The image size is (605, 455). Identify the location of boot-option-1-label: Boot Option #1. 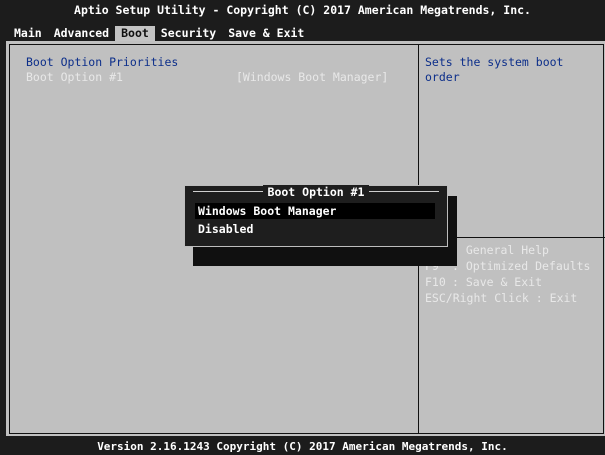
(74, 77).